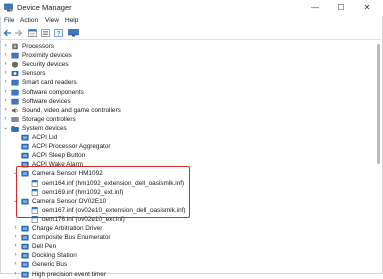 The height and width of the screenshot is (279, 383). Describe the element at coordinates (29, 20) in the screenshot. I see `menu-action: Action` at that location.